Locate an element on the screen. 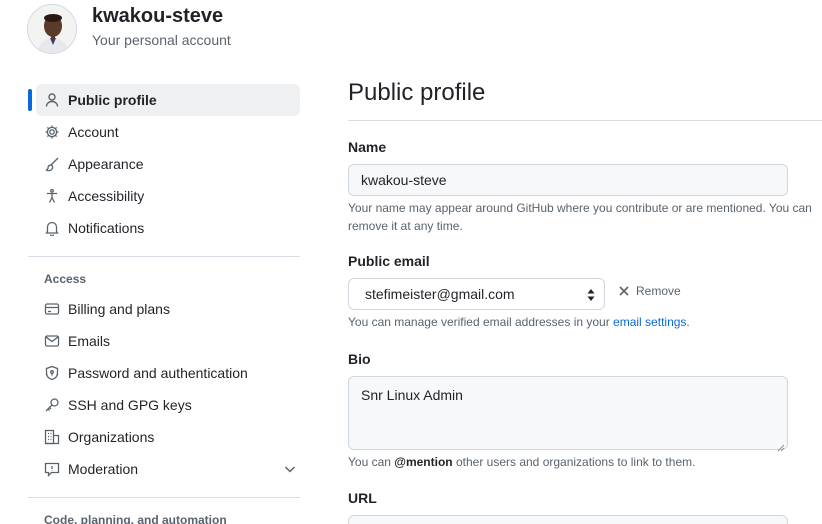 This screenshot has width=822, height=524. bio-value: Snr Linux Admin is located at coordinates (412, 395).